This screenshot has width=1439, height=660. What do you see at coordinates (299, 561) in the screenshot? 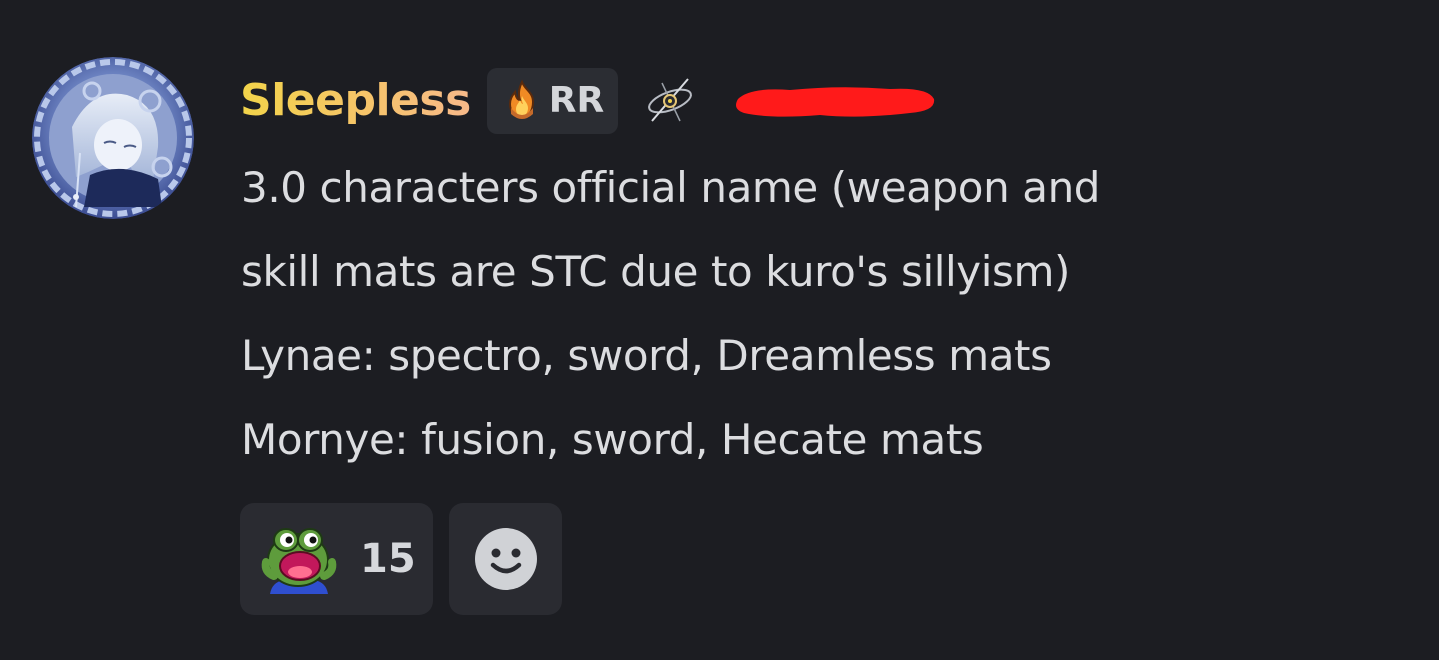
I see `pepe-shocked-emoji` at bounding box center [299, 561].